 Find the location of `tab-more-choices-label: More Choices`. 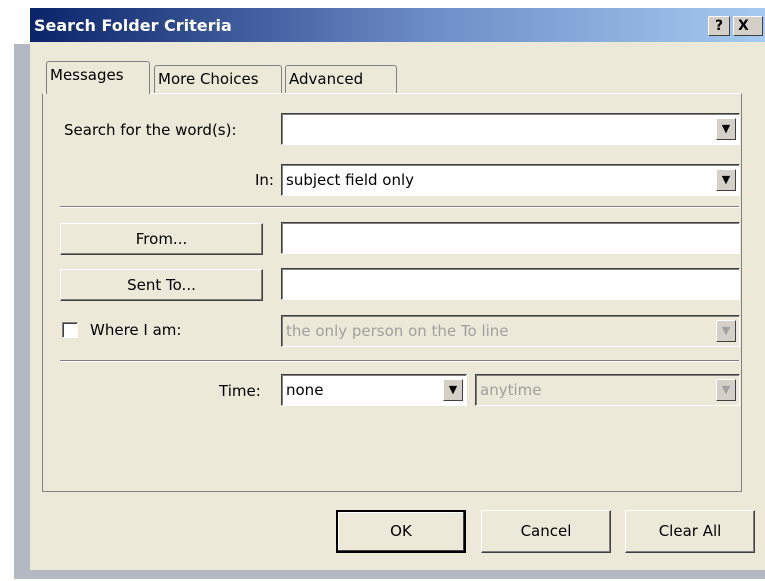

tab-more-choices-label: More Choices is located at coordinates (208, 79).